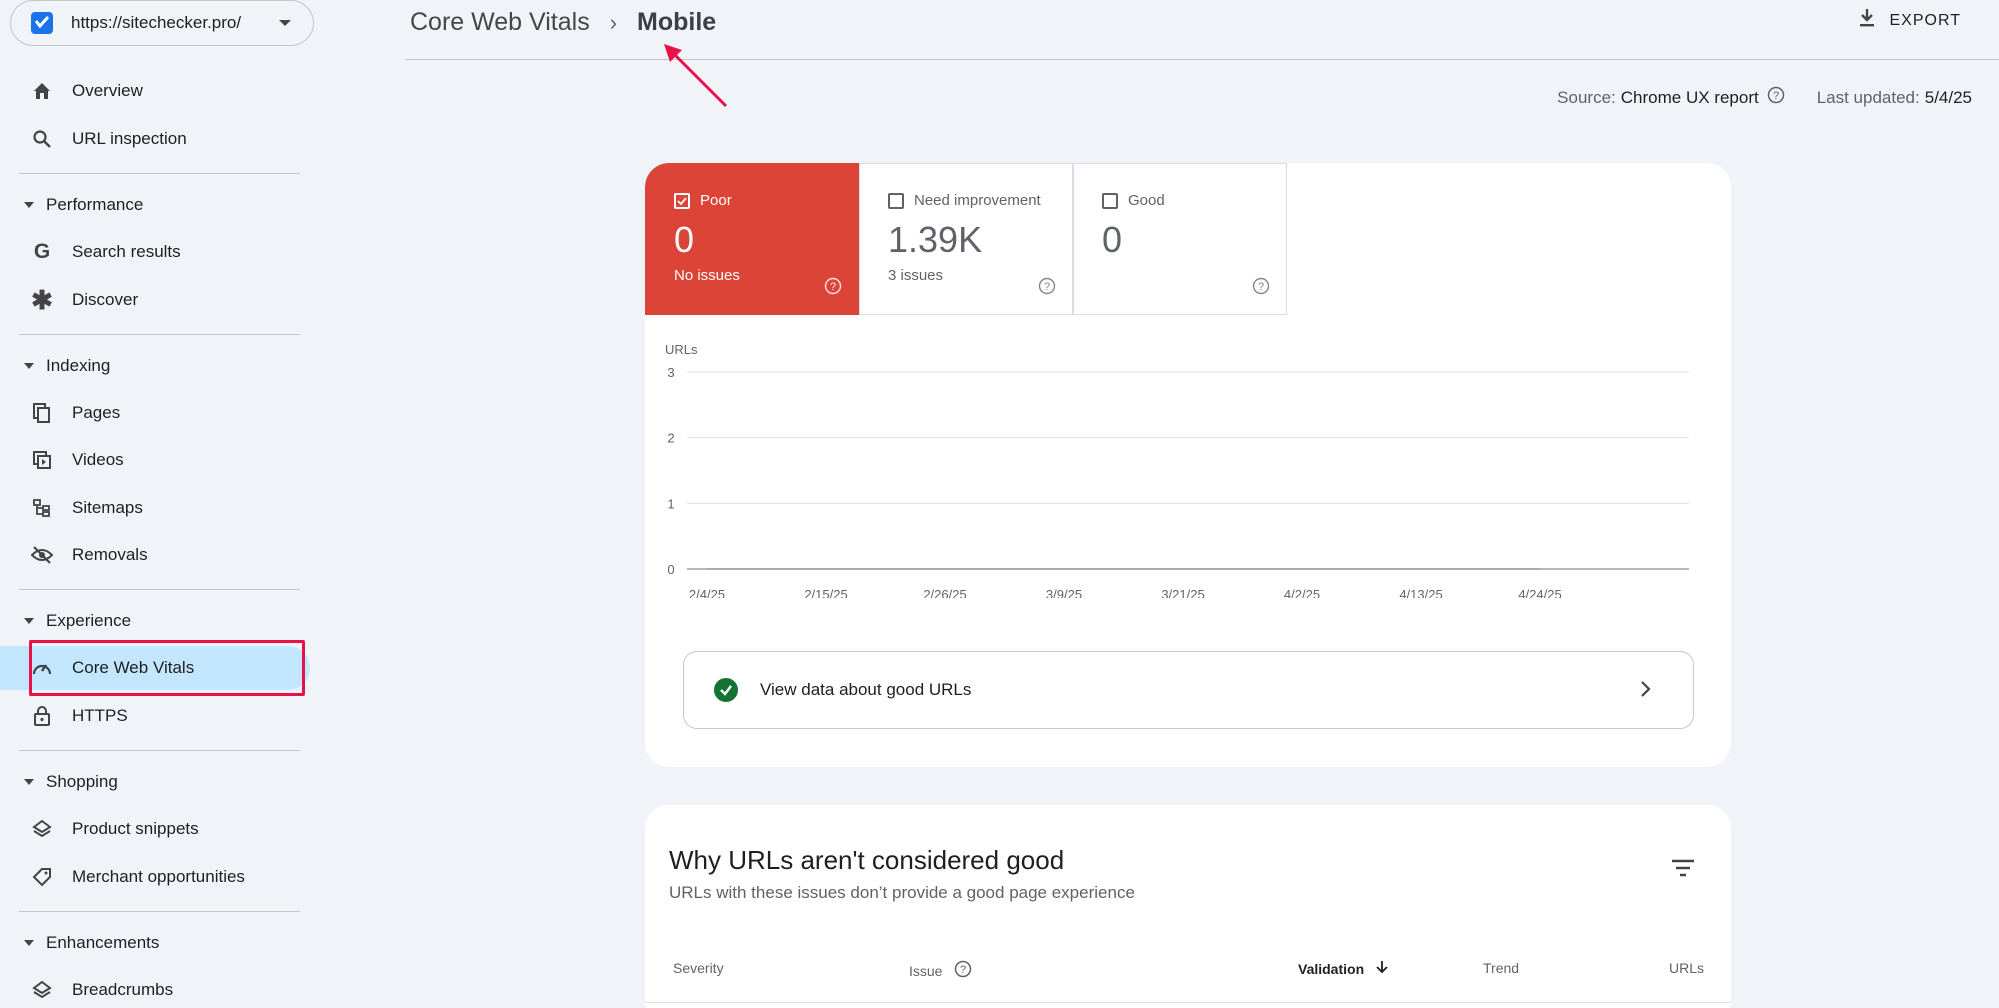  I want to click on column-header-trend: Trend, so click(1501, 968).